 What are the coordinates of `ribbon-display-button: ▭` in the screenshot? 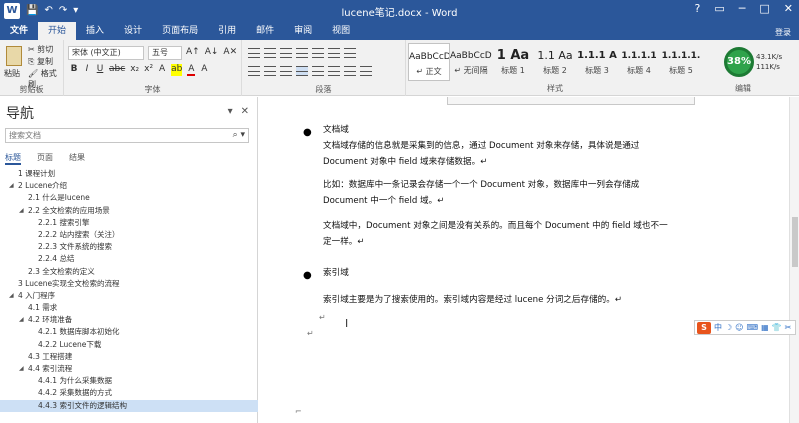 It's located at (719, 8).